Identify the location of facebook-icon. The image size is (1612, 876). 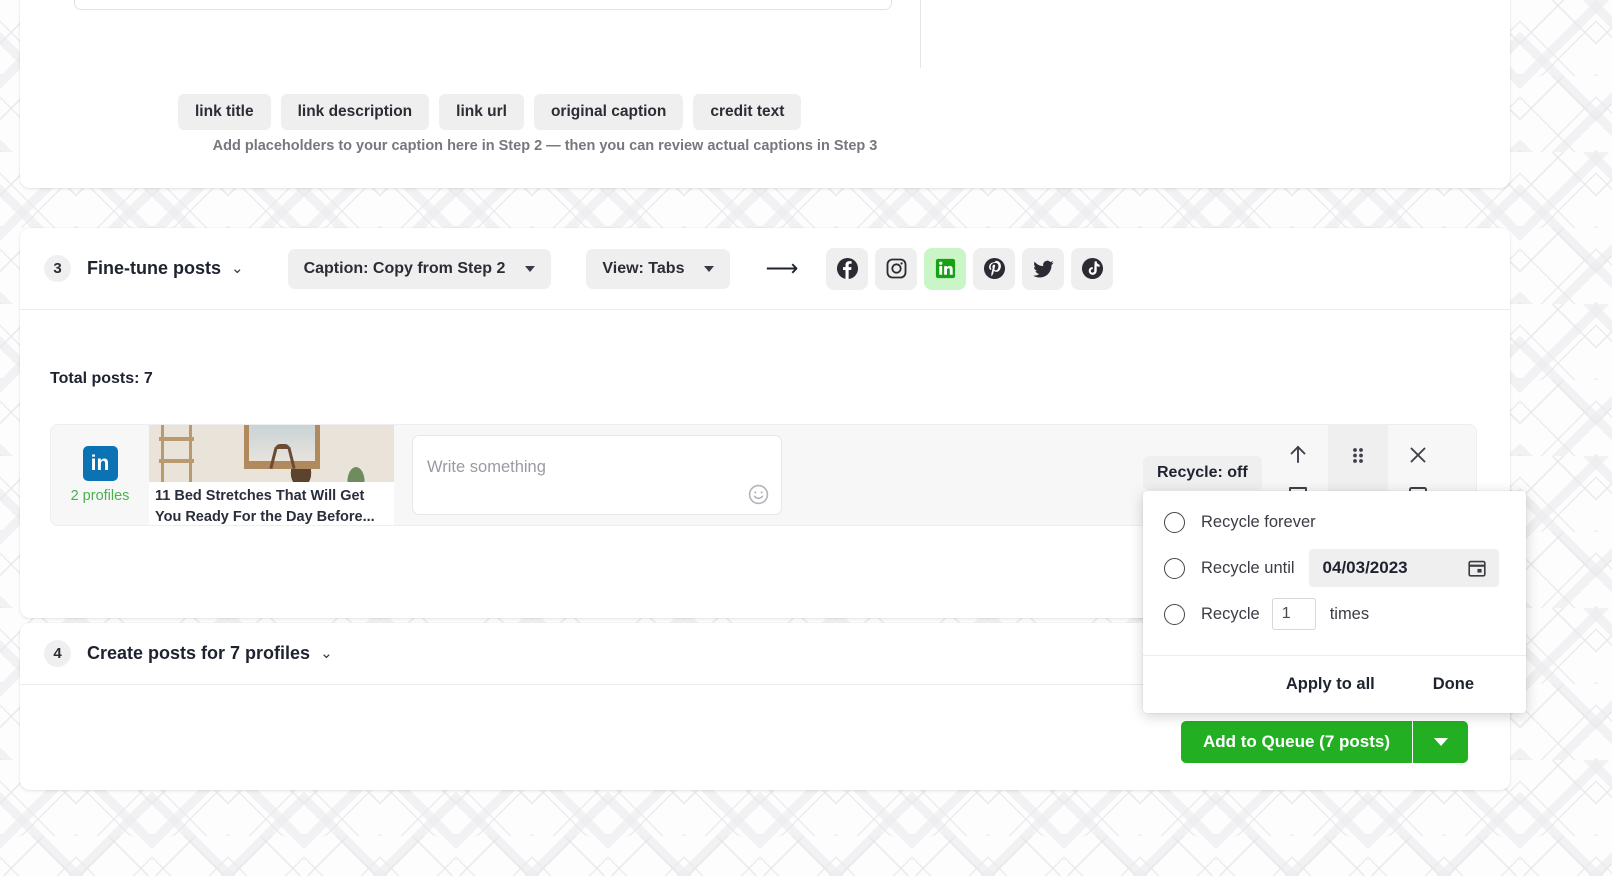
(847, 268).